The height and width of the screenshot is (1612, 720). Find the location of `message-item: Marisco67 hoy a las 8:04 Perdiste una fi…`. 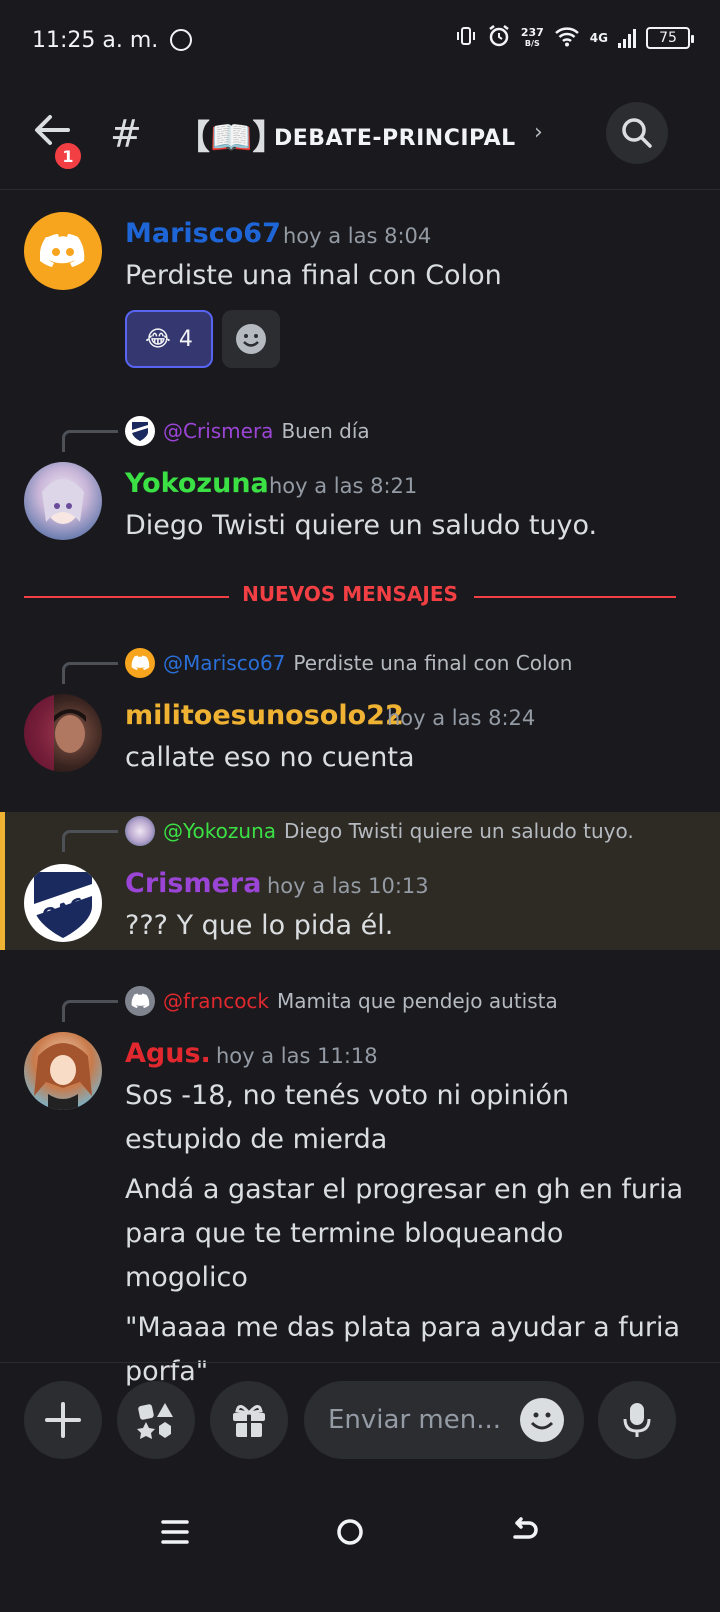

message-item: Marisco67 hoy a las 8:04 Perdiste una fi… is located at coordinates (360, 285).